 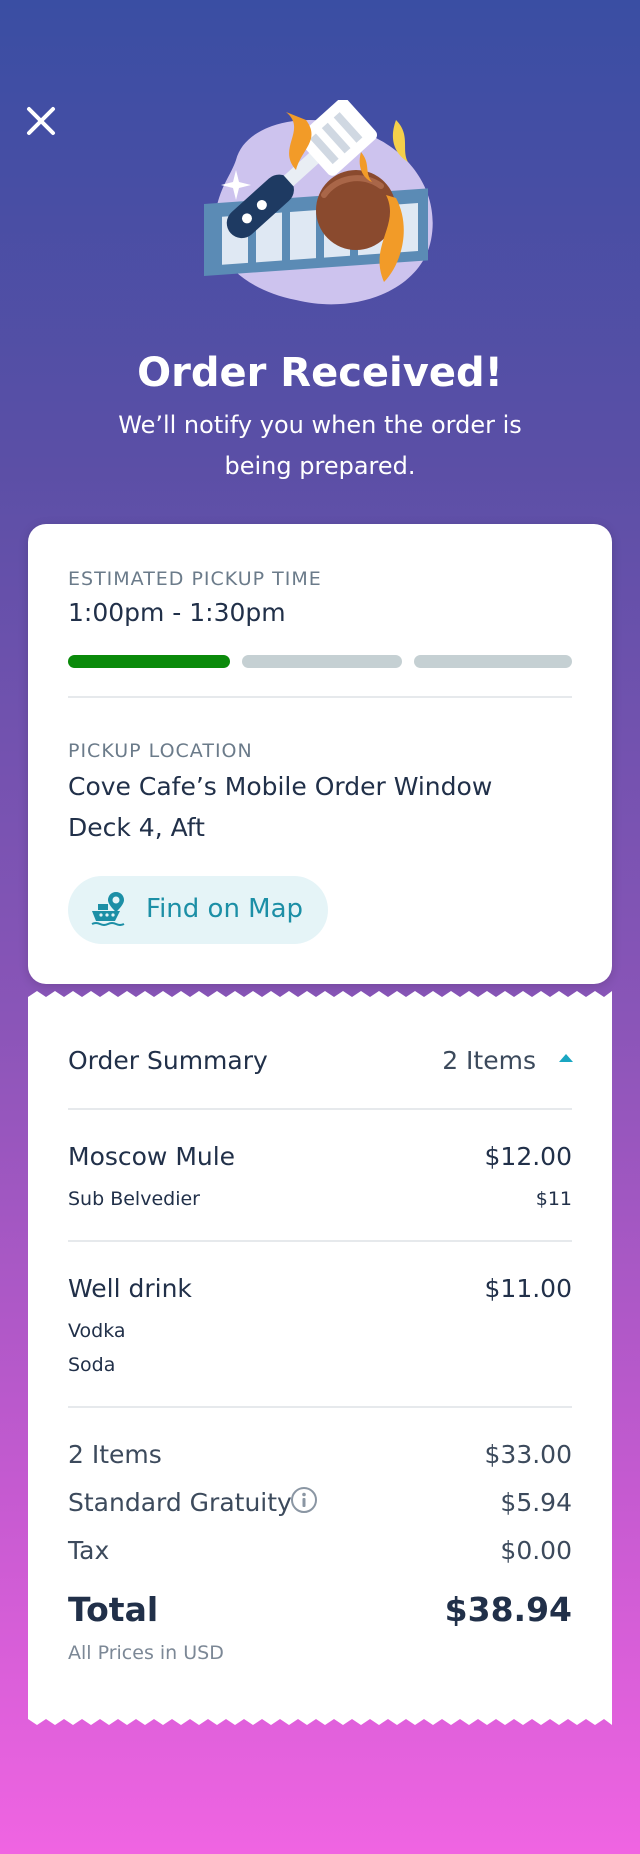 What do you see at coordinates (320, 373) in the screenshot?
I see `page-title: Order Received!` at bounding box center [320, 373].